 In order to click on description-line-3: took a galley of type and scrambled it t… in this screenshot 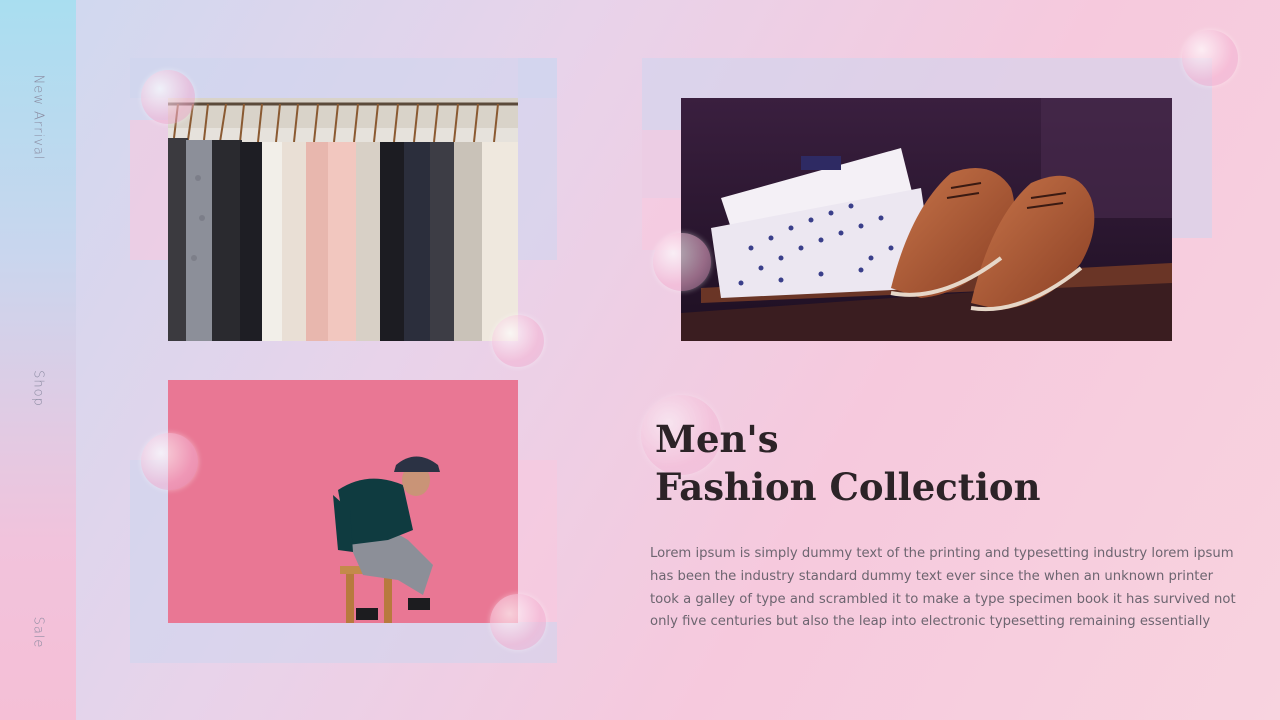, I will do `click(943, 599)`.